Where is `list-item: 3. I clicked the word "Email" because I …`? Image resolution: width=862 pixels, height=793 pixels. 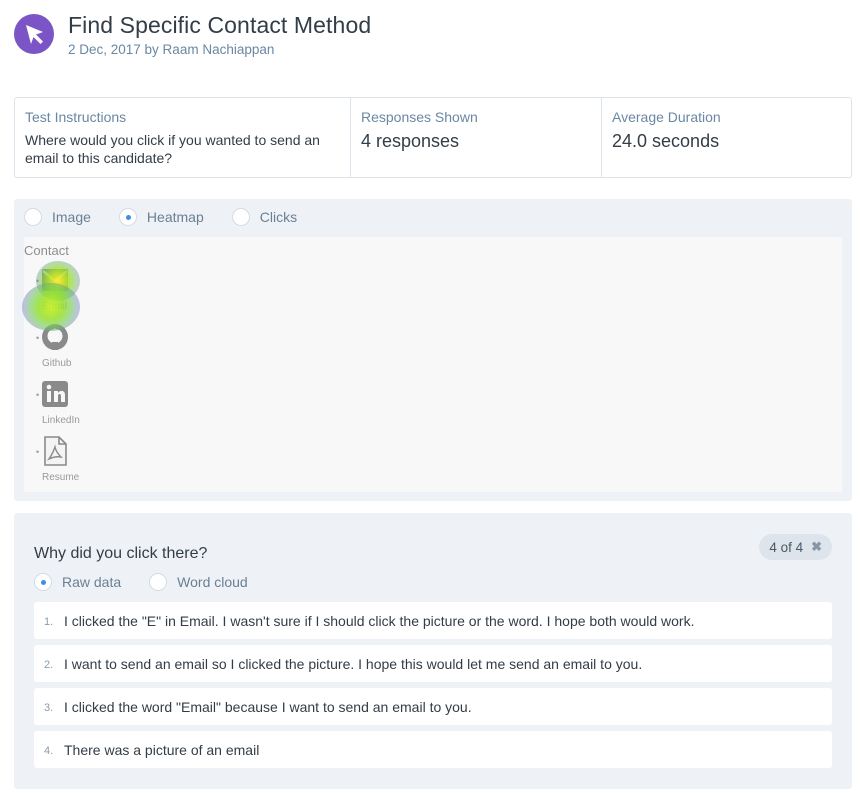
list-item: 3. I clicked the word "Email" because I … is located at coordinates (433, 706).